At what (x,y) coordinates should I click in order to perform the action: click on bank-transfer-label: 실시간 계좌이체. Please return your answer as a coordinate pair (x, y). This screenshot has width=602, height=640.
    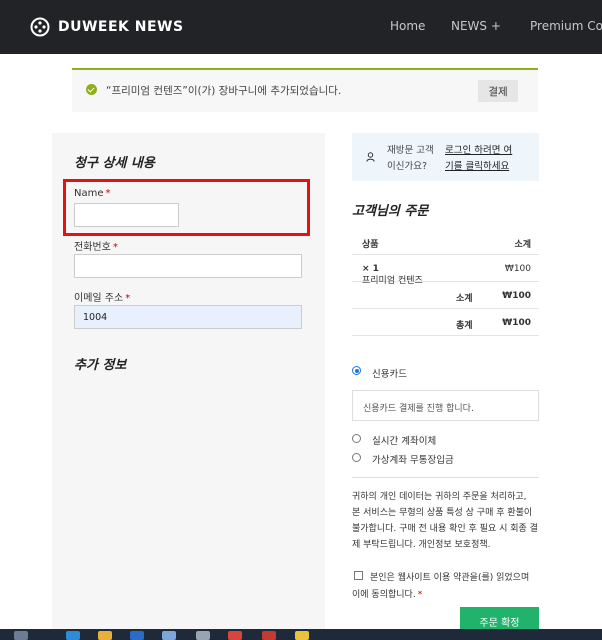
    Looking at the image, I should click on (404, 441).